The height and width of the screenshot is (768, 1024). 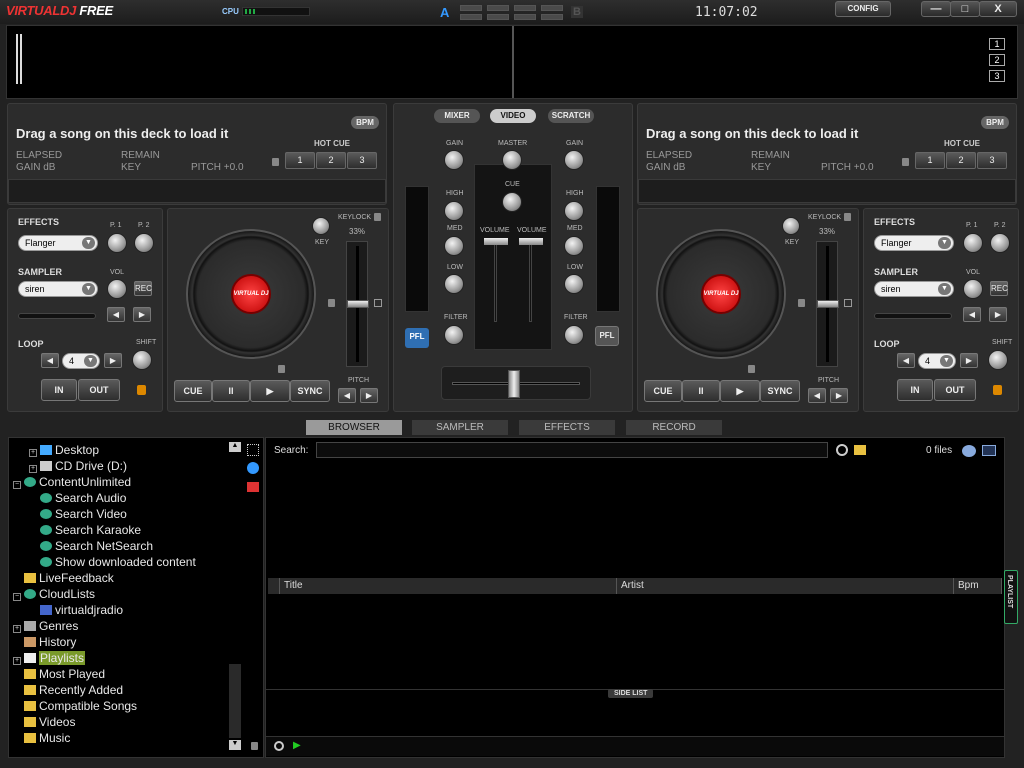 I want to click on med-knob-right, so click(x=574, y=246).